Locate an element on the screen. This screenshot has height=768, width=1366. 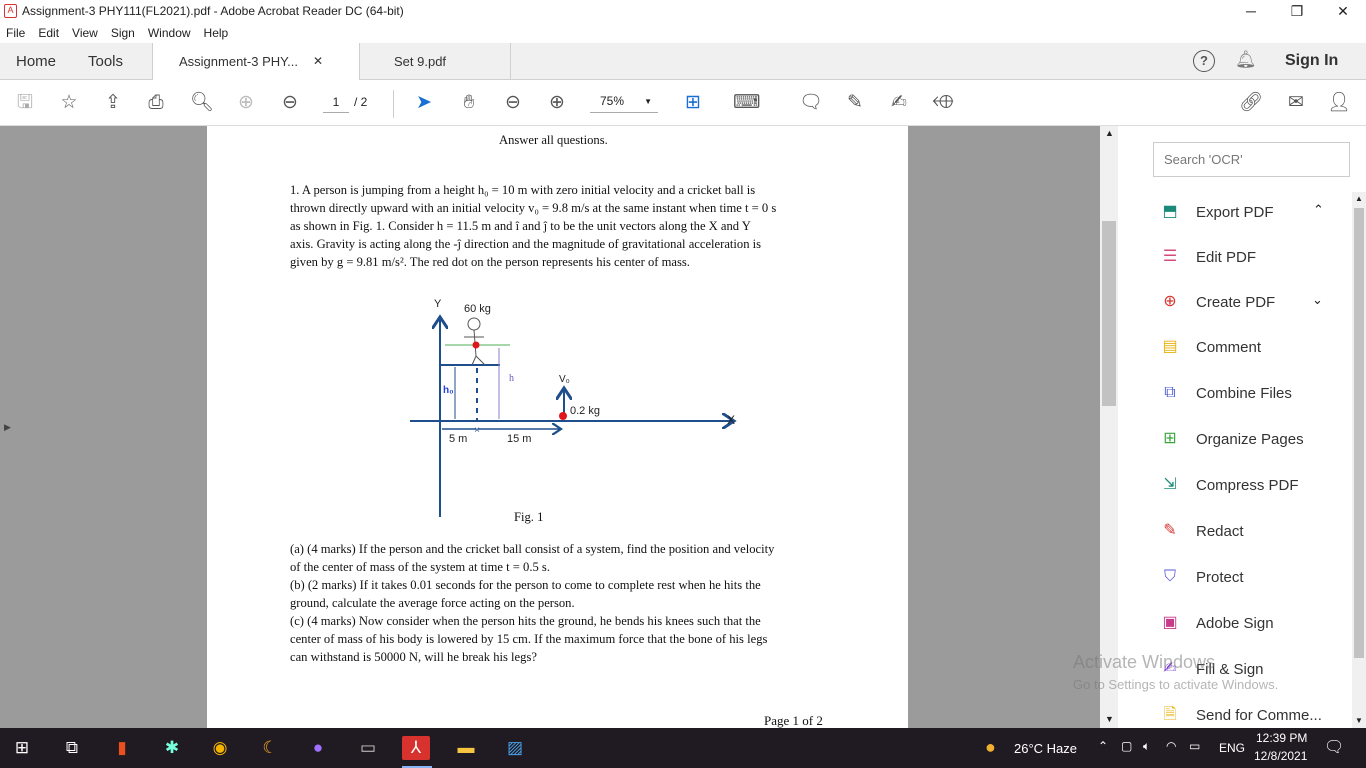
language-indicator: ENG is located at coordinates (1232, 748).